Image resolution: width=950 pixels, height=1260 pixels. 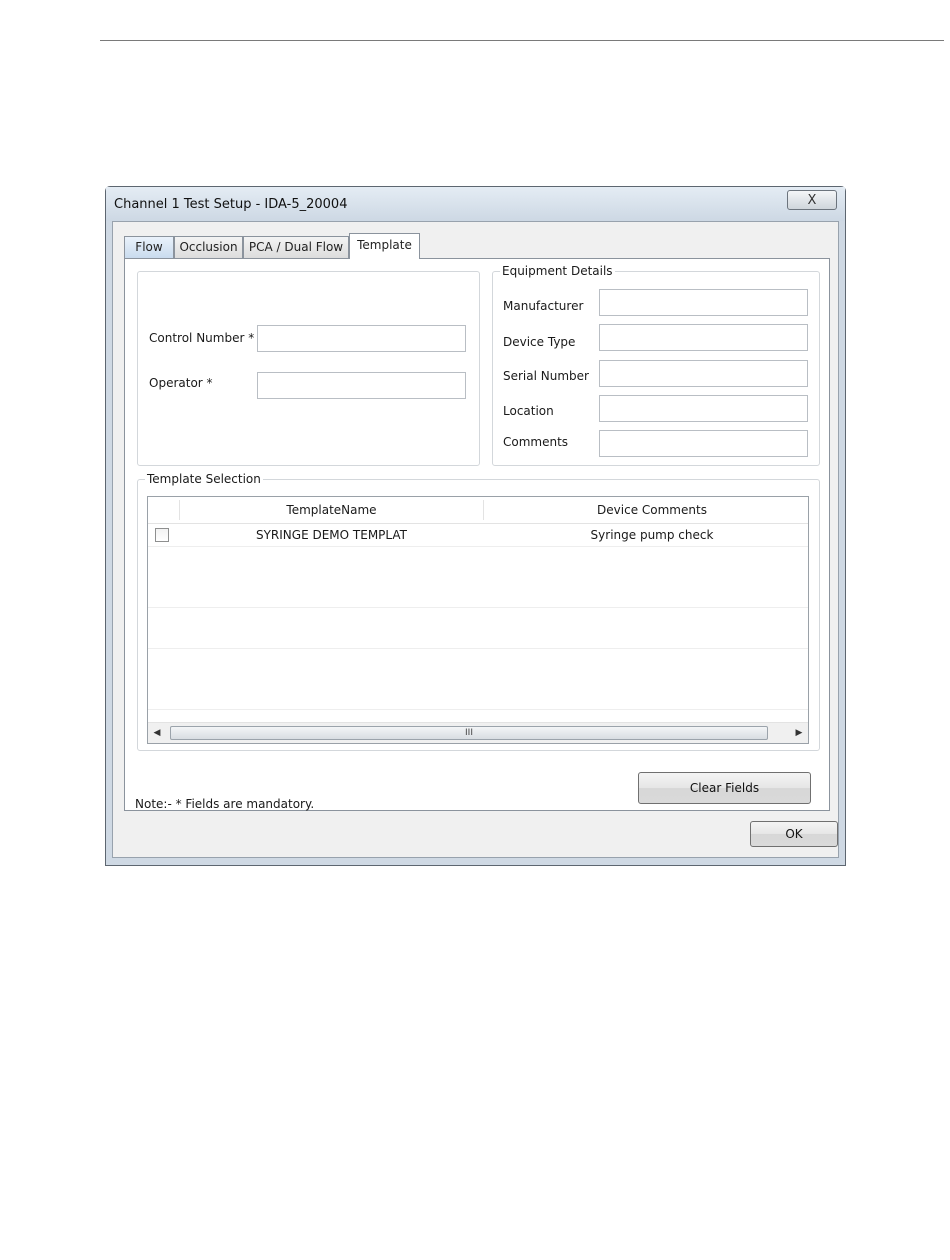 I want to click on tab-flow: Flow, so click(x=149, y=247).